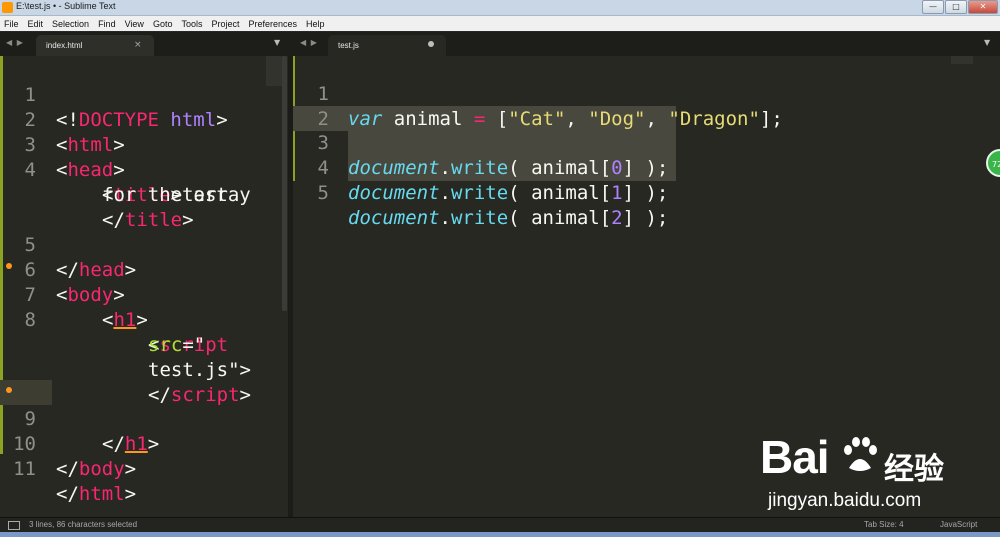  What do you see at coordinates (538, 93) in the screenshot?
I see `code-line: 1 var animal = ["Cat", "Dog", "Dragon"];` at bounding box center [538, 93].